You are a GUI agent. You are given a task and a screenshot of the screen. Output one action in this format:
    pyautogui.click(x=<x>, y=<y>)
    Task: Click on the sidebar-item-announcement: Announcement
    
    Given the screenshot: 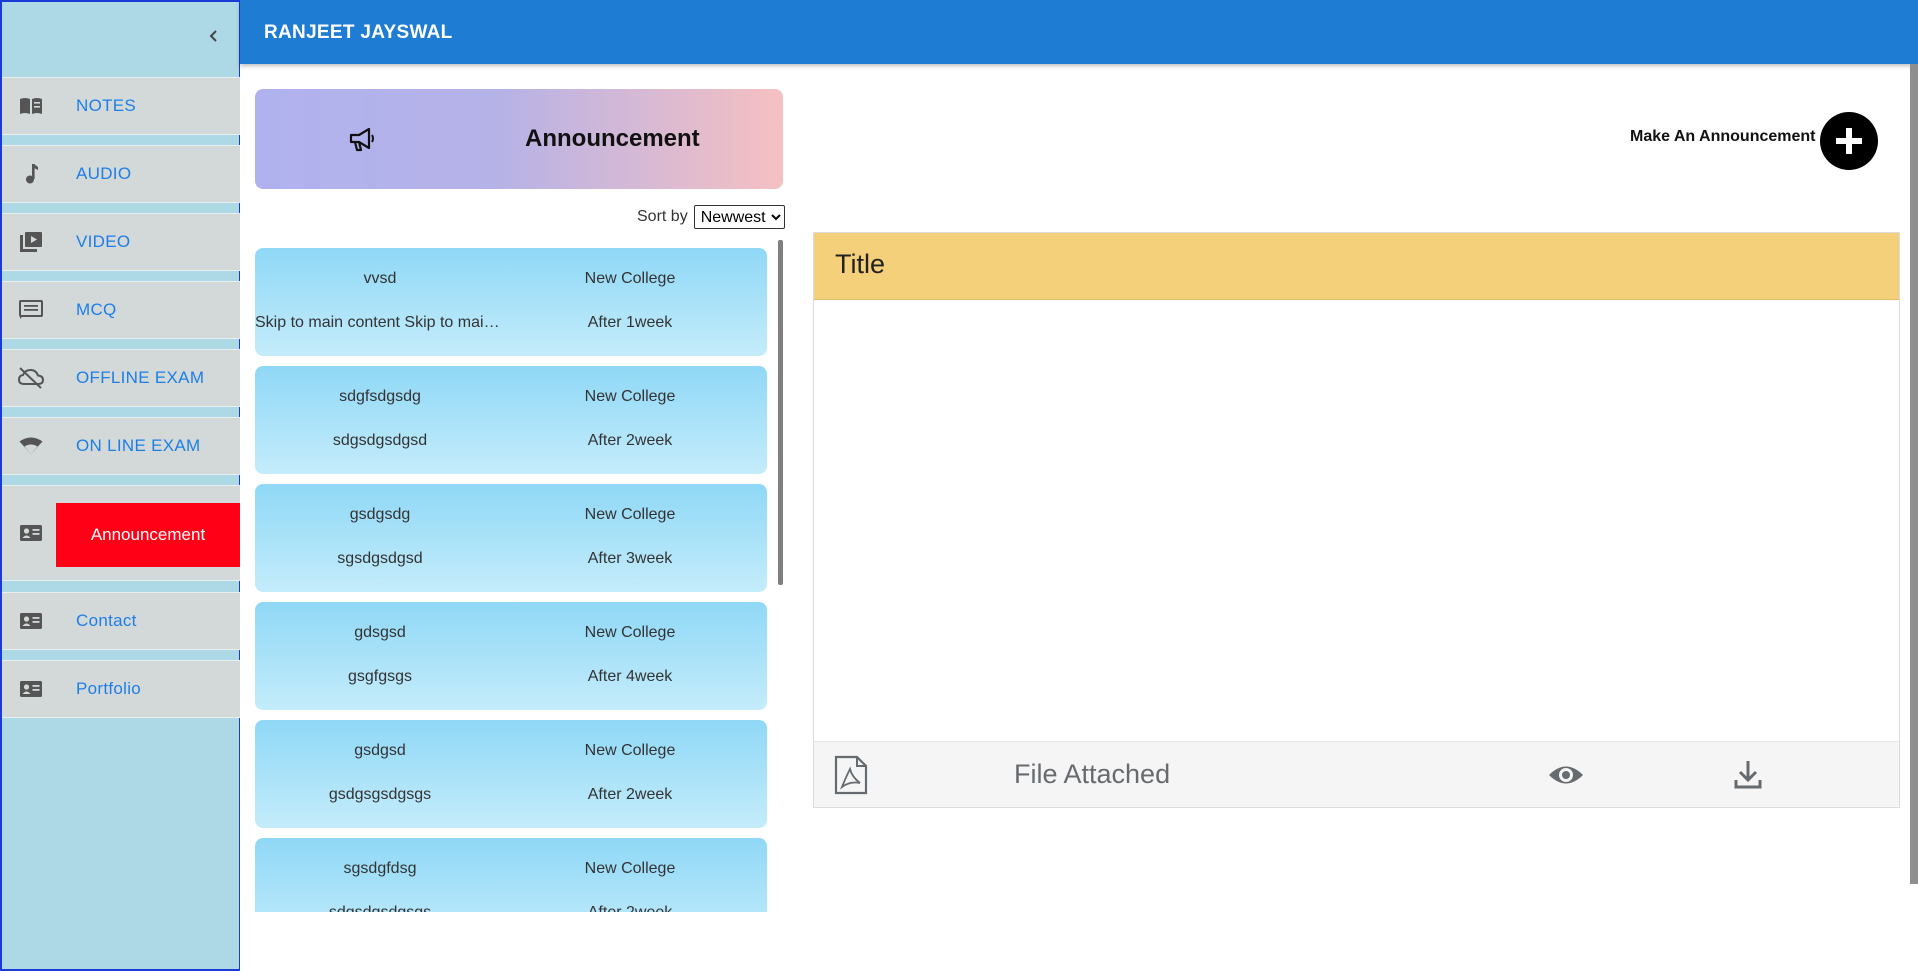 What is the action you would take?
    pyautogui.click(x=121, y=533)
    